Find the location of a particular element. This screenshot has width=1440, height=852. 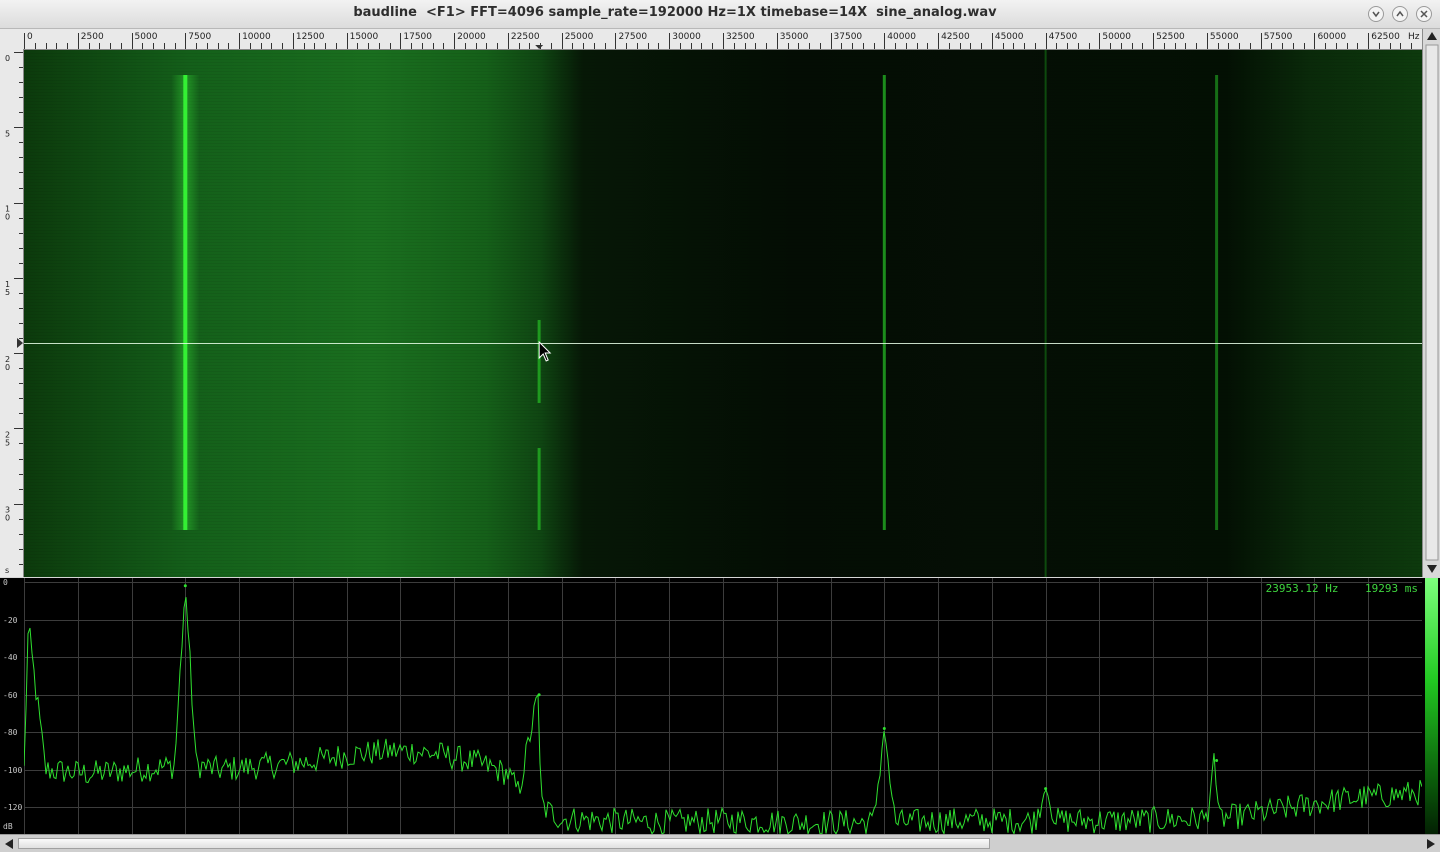

ruler-tick-label: 45000 is located at coordinates (1009, 37).